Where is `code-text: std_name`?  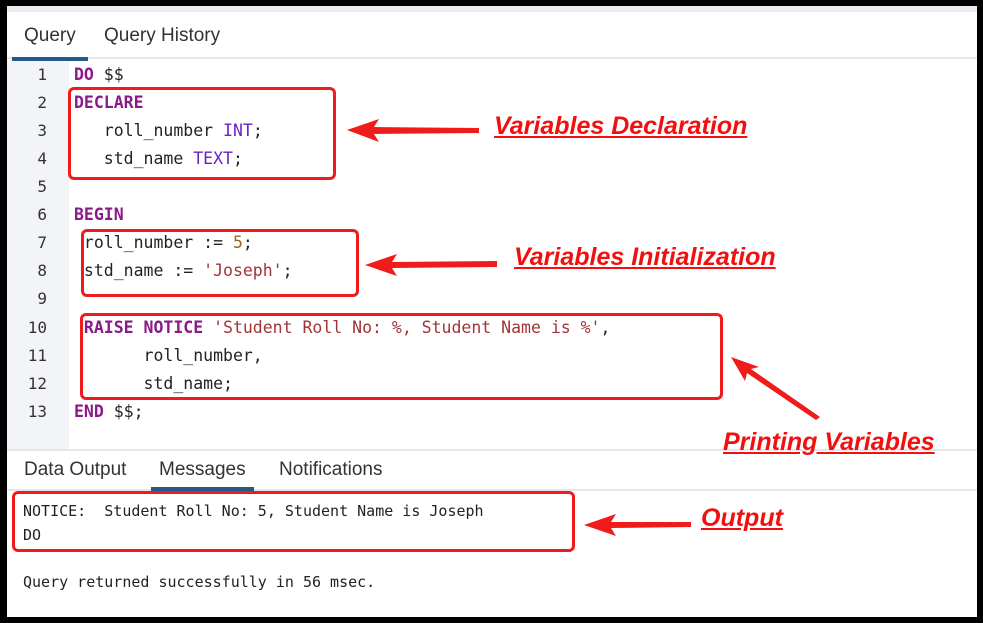 code-text: std_name is located at coordinates (134, 158).